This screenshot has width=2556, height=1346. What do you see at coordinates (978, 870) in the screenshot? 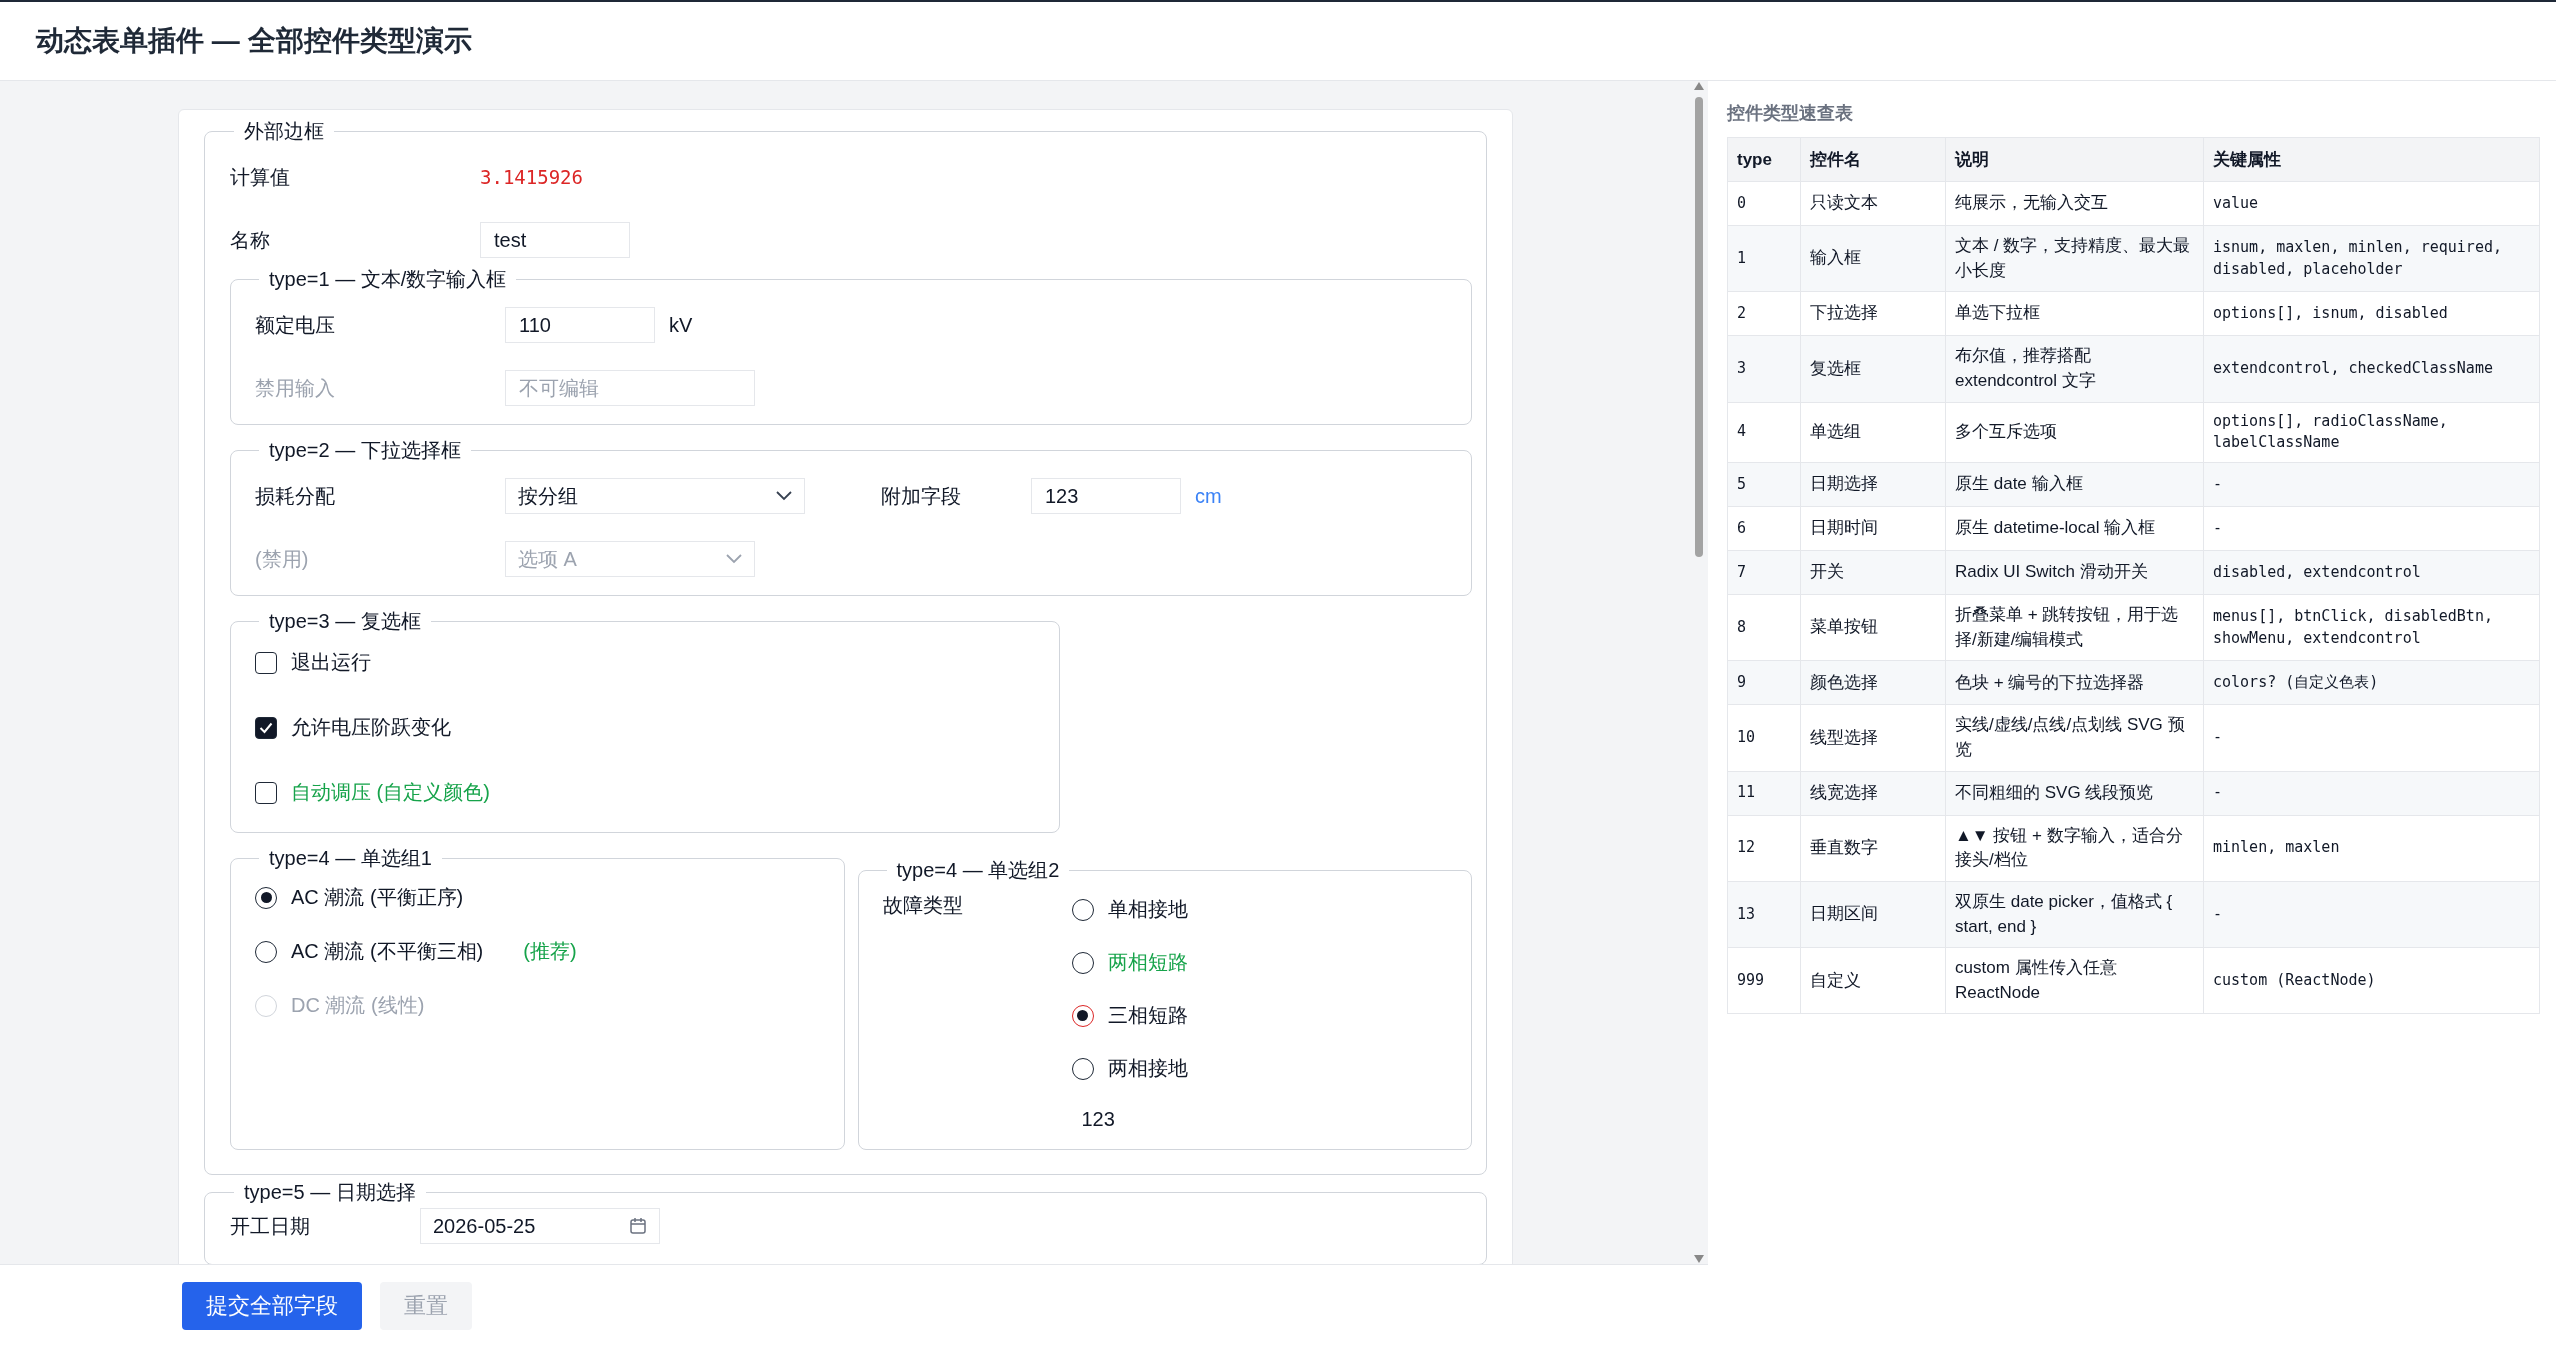
I see `section-legend: type=4 — 单选组2` at bounding box center [978, 870].